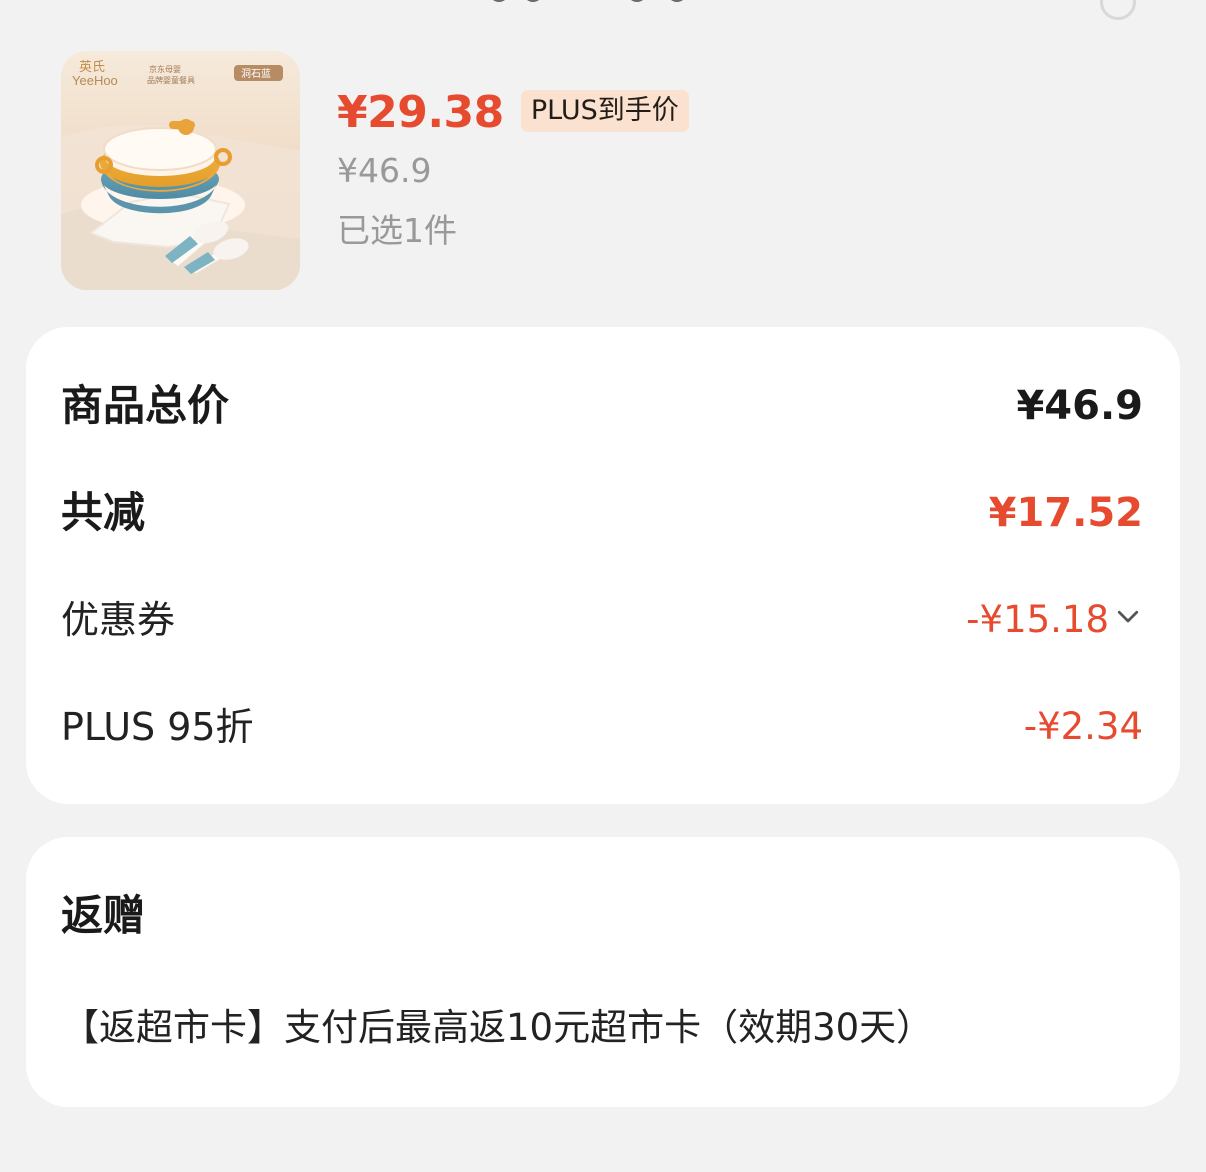 This screenshot has height=1172, width=1206. I want to click on brand-mark-text: 英氏, so click(92, 66).